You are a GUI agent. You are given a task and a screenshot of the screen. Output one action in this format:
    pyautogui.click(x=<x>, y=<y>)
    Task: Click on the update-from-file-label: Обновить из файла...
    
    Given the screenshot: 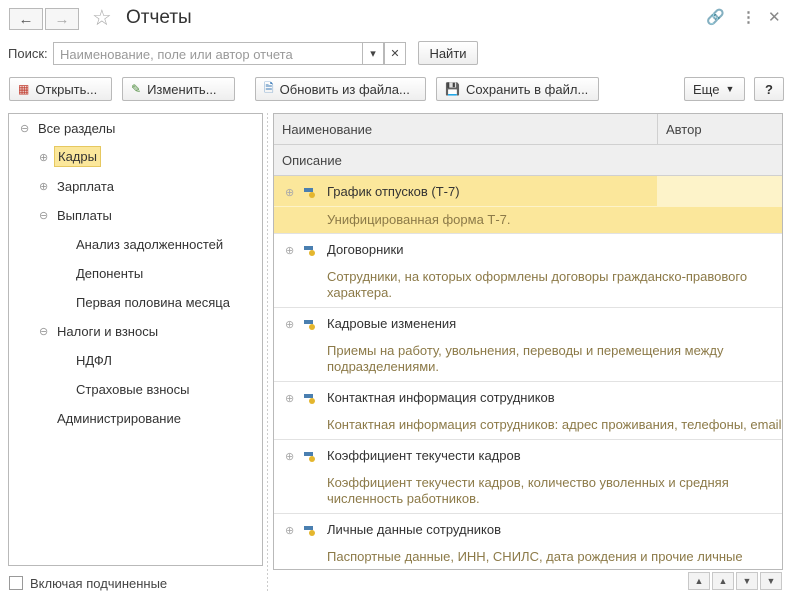 What is the action you would take?
    pyautogui.click(x=344, y=89)
    